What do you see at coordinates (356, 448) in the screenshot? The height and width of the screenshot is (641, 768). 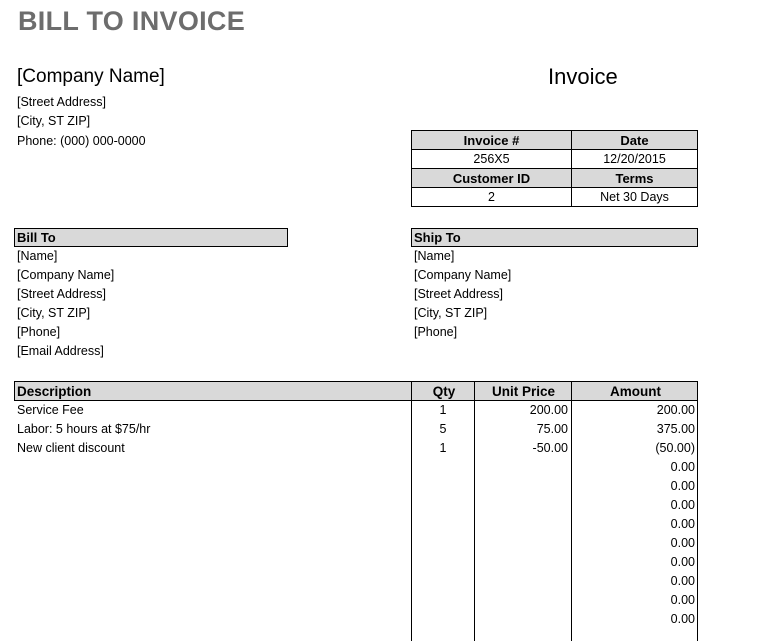 I see `table-row: New client discount 1 -50.00 (50.00)` at bounding box center [356, 448].